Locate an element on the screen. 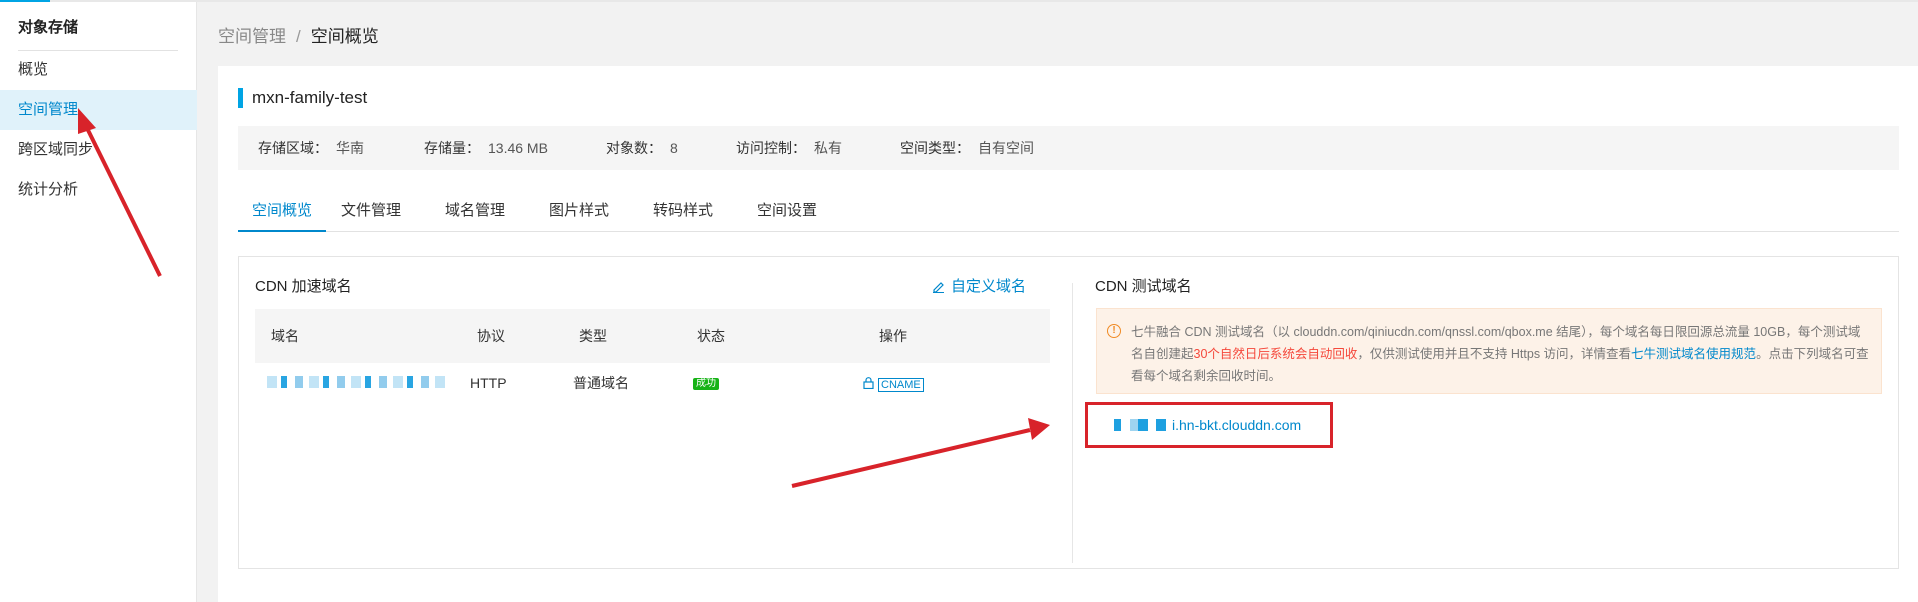 This screenshot has height=602, width=1918. info-storage: 存储量： 13.46 MB is located at coordinates (486, 148).